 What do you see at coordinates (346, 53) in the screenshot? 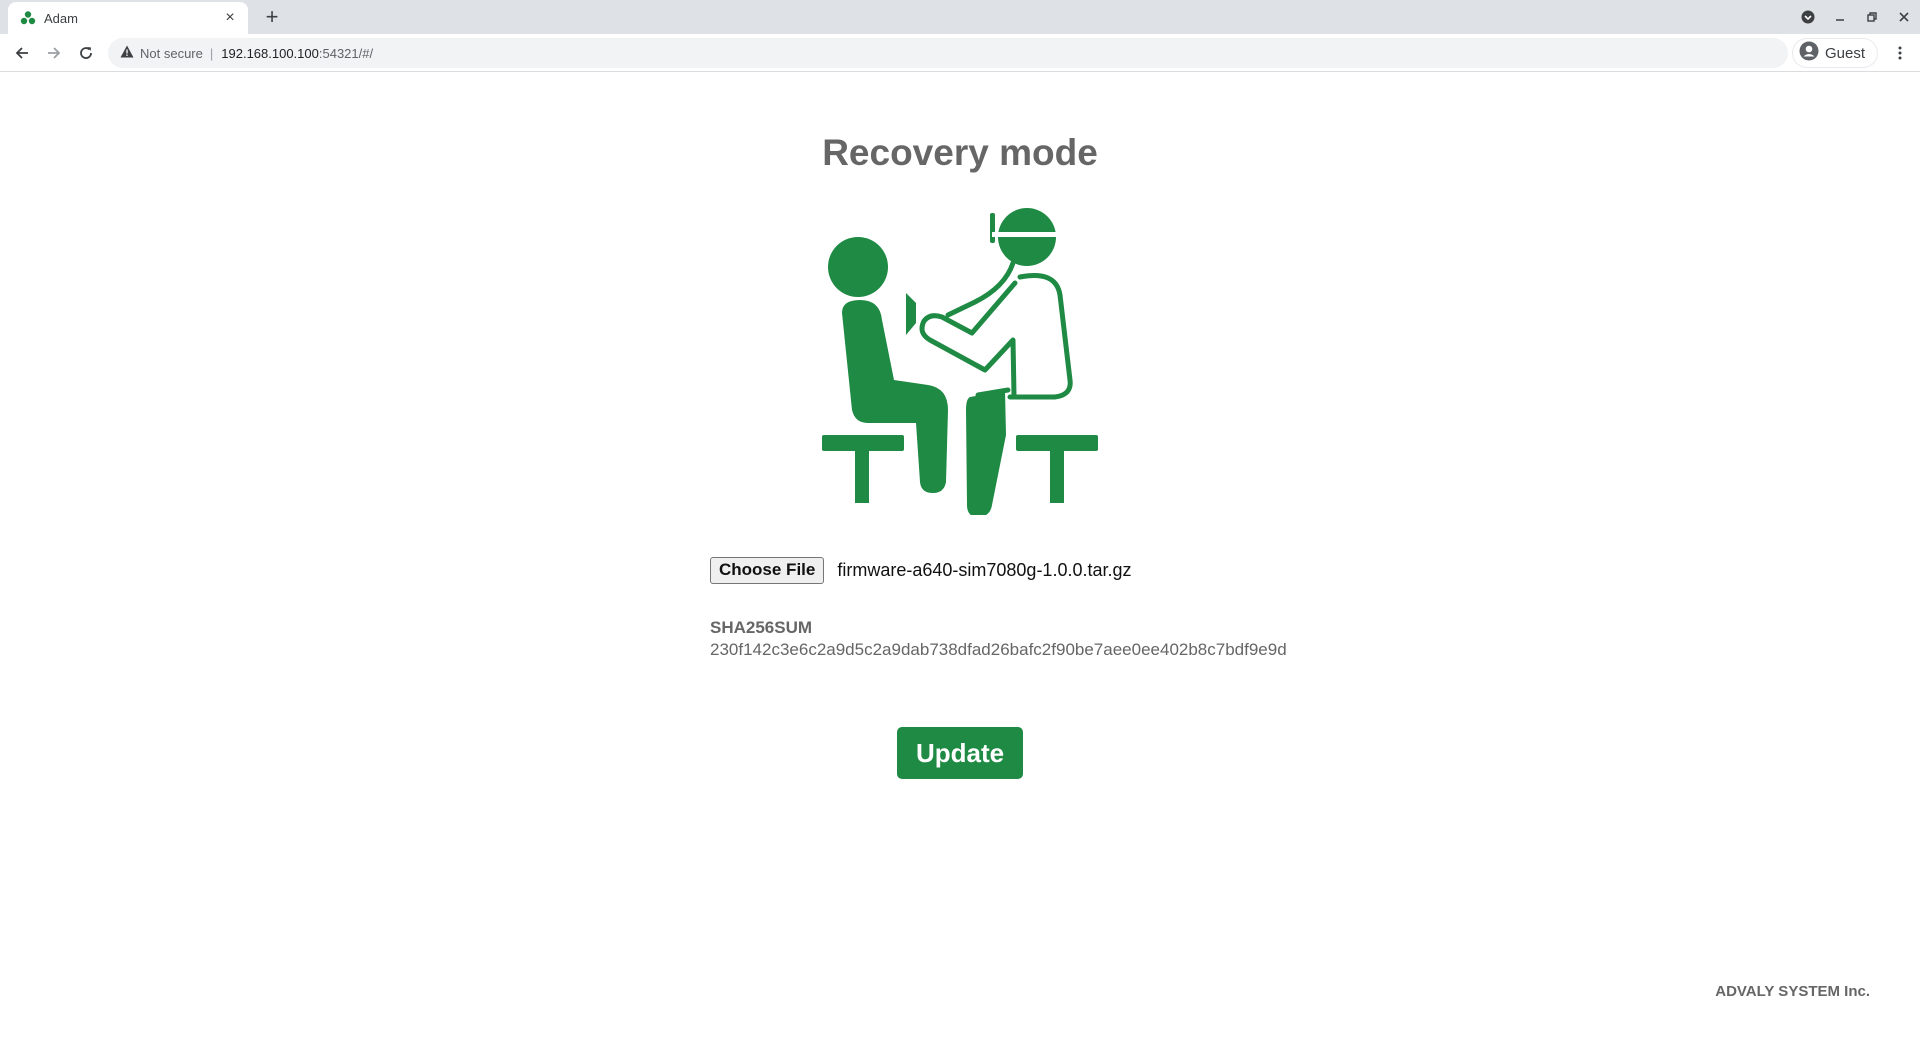
I see `url-path: :54321/#/` at bounding box center [346, 53].